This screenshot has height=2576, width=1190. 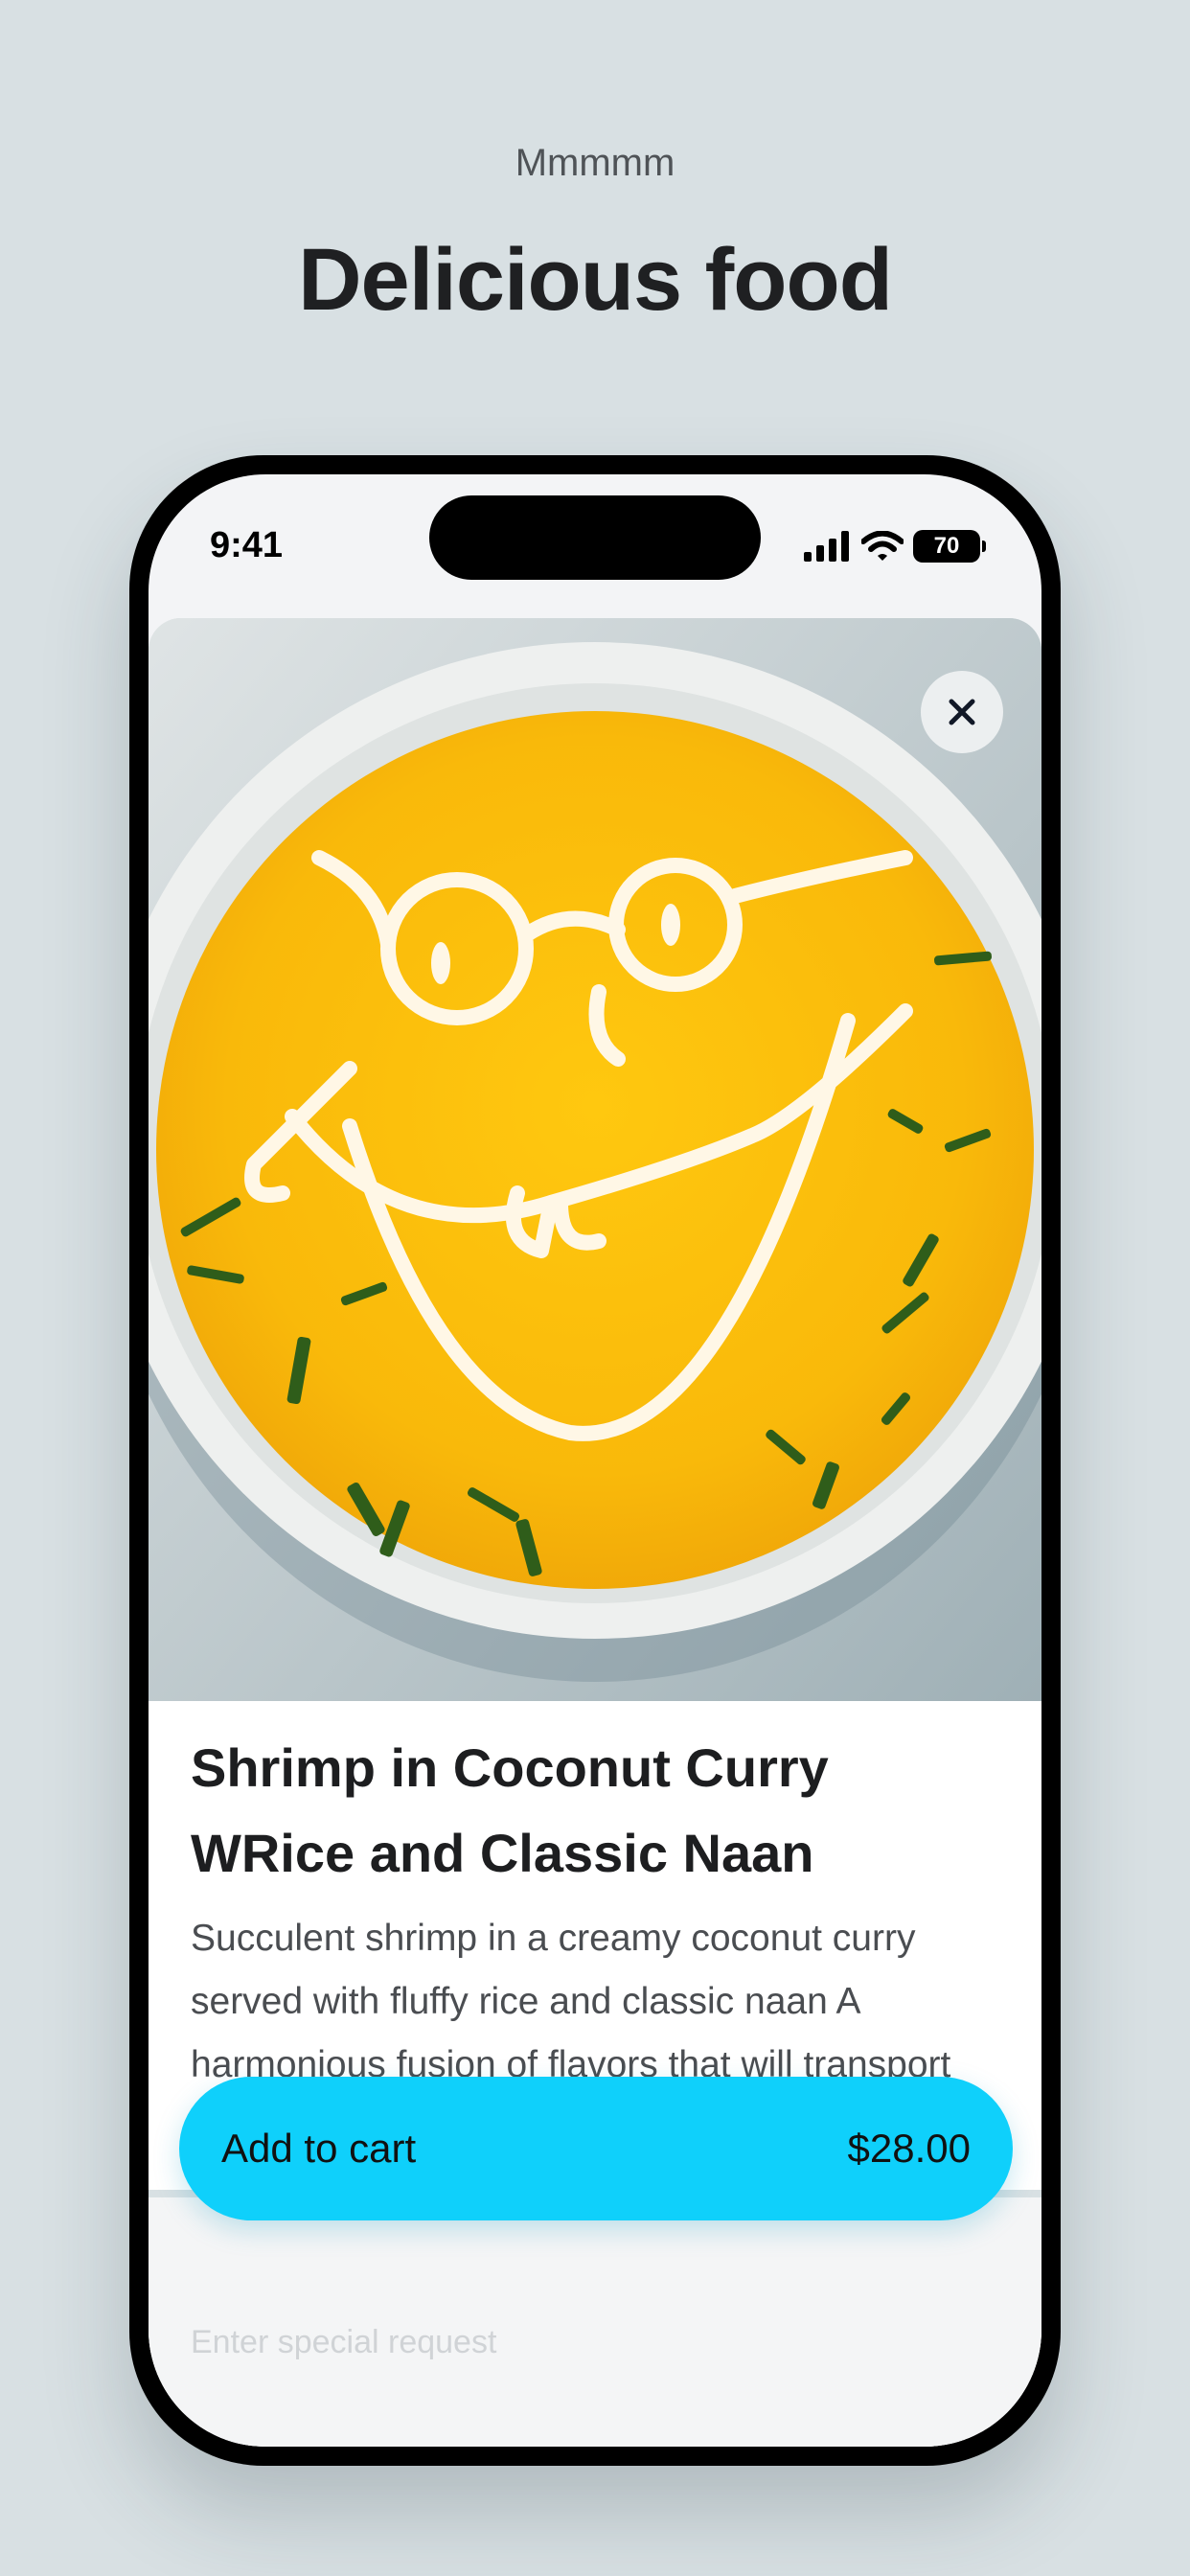 What do you see at coordinates (584, 2342) in the screenshot?
I see `special-request-input` at bounding box center [584, 2342].